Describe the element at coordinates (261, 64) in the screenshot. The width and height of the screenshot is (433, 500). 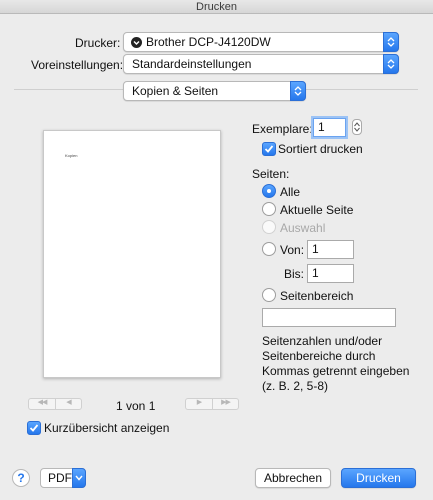
I see `presets-popup: Standardeinstellungen` at that location.